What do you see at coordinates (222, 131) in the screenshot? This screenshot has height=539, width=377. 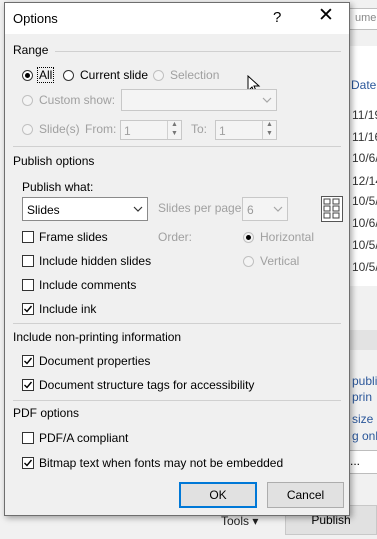 I see `range-to-value: 1` at bounding box center [222, 131].